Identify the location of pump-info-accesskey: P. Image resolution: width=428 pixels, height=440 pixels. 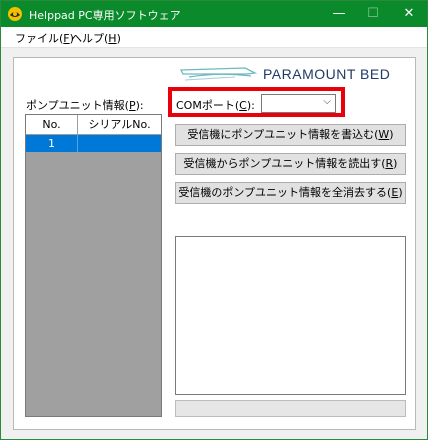
(132, 105).